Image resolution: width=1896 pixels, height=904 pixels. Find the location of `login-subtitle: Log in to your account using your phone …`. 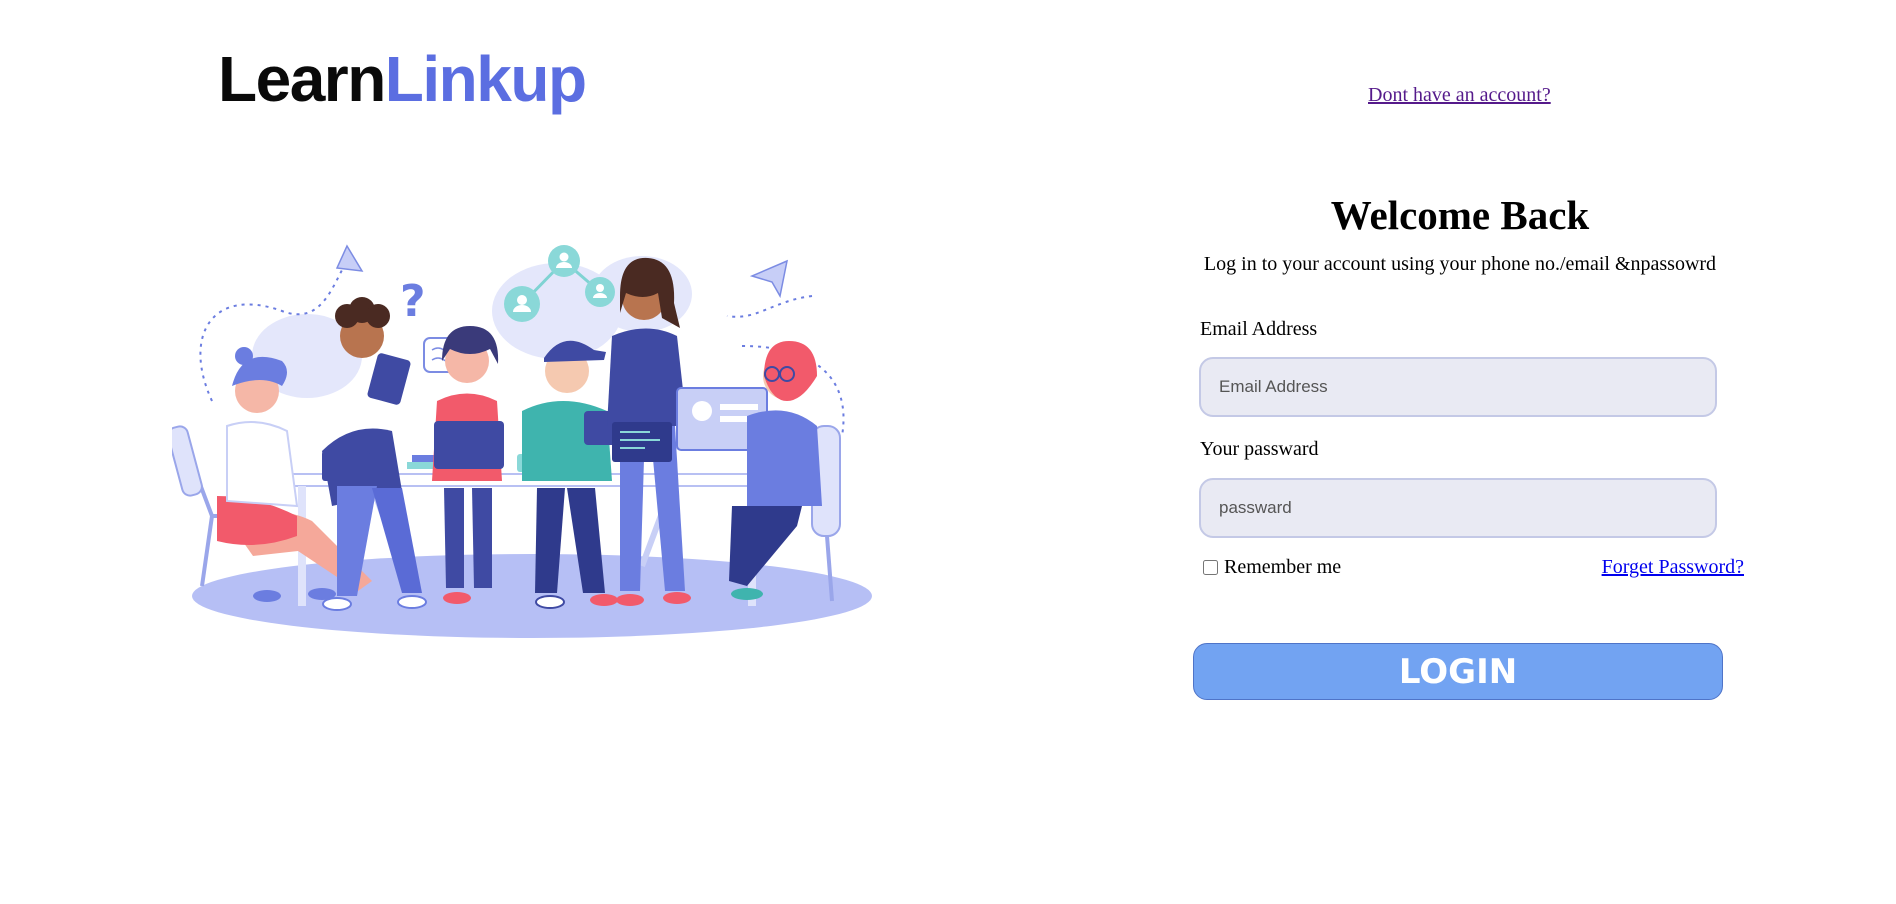

login-subtitle: Log in to your account using your phone … is located at coordinates (1460, 264).